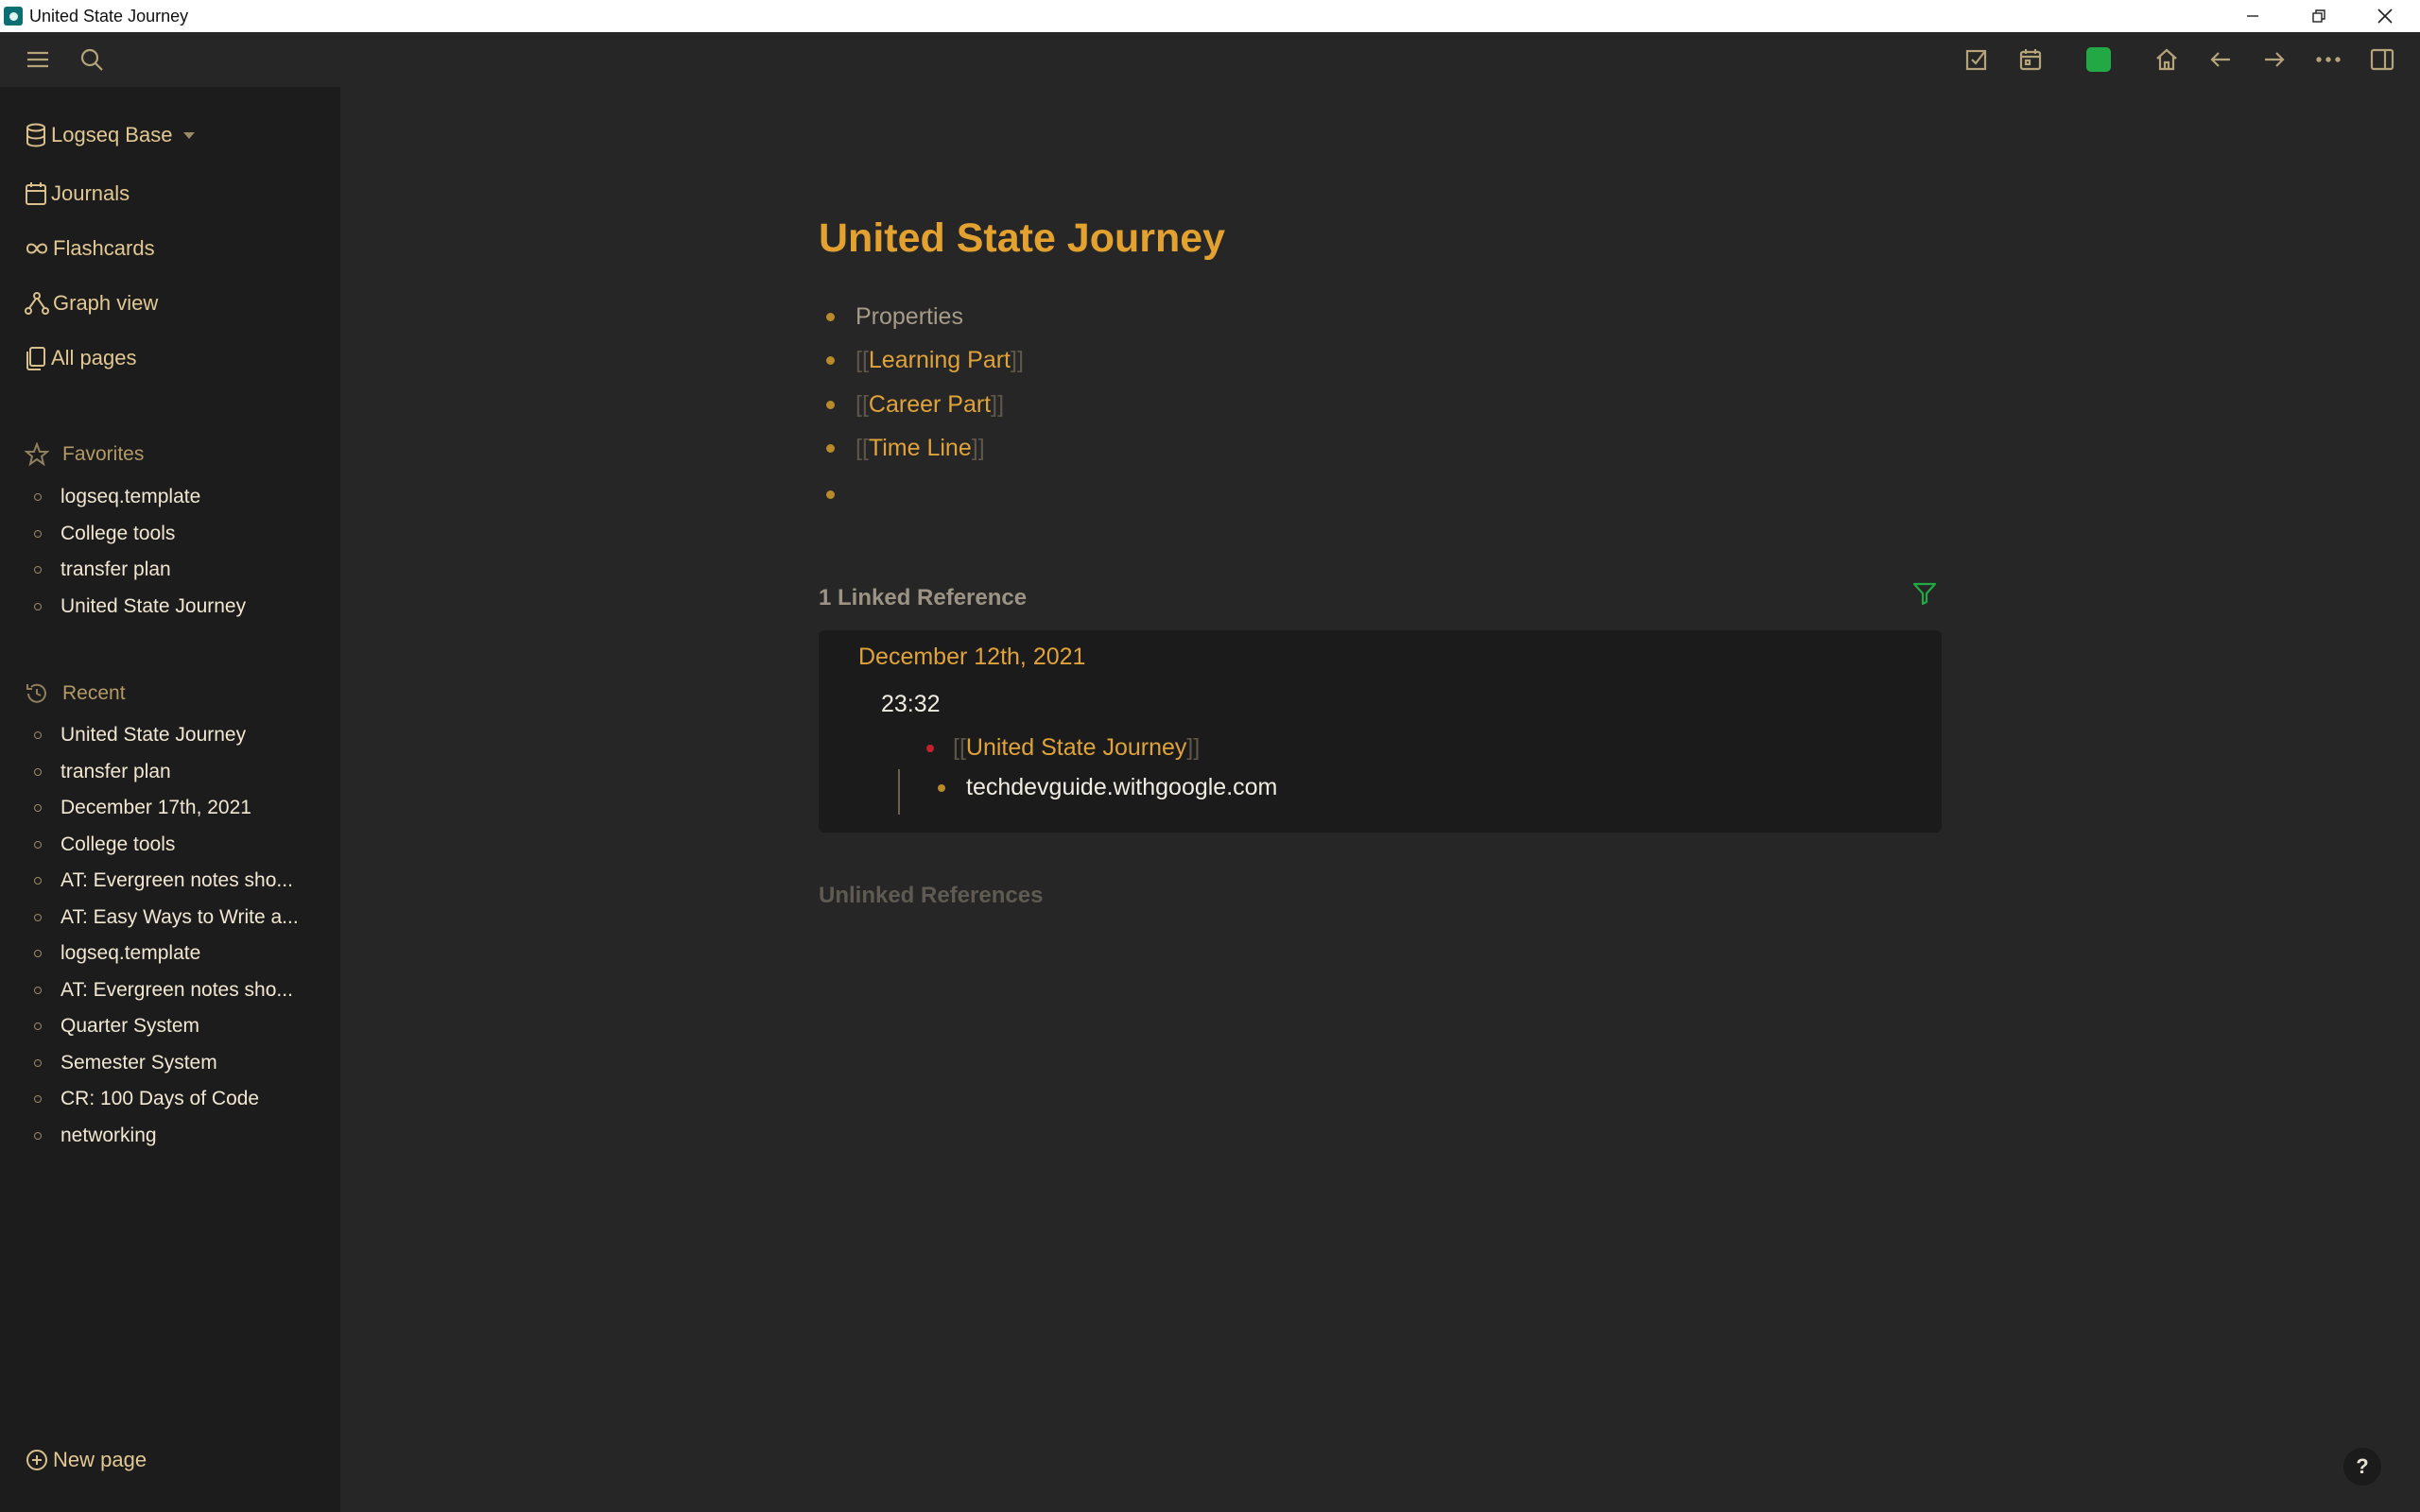 The height and width of the screenshot is (1512, 2420). What do you see at coordinates (153, 735) in the screenshot?
I see `recent-item-label: United State Journey` at bounding box center [153, 735].